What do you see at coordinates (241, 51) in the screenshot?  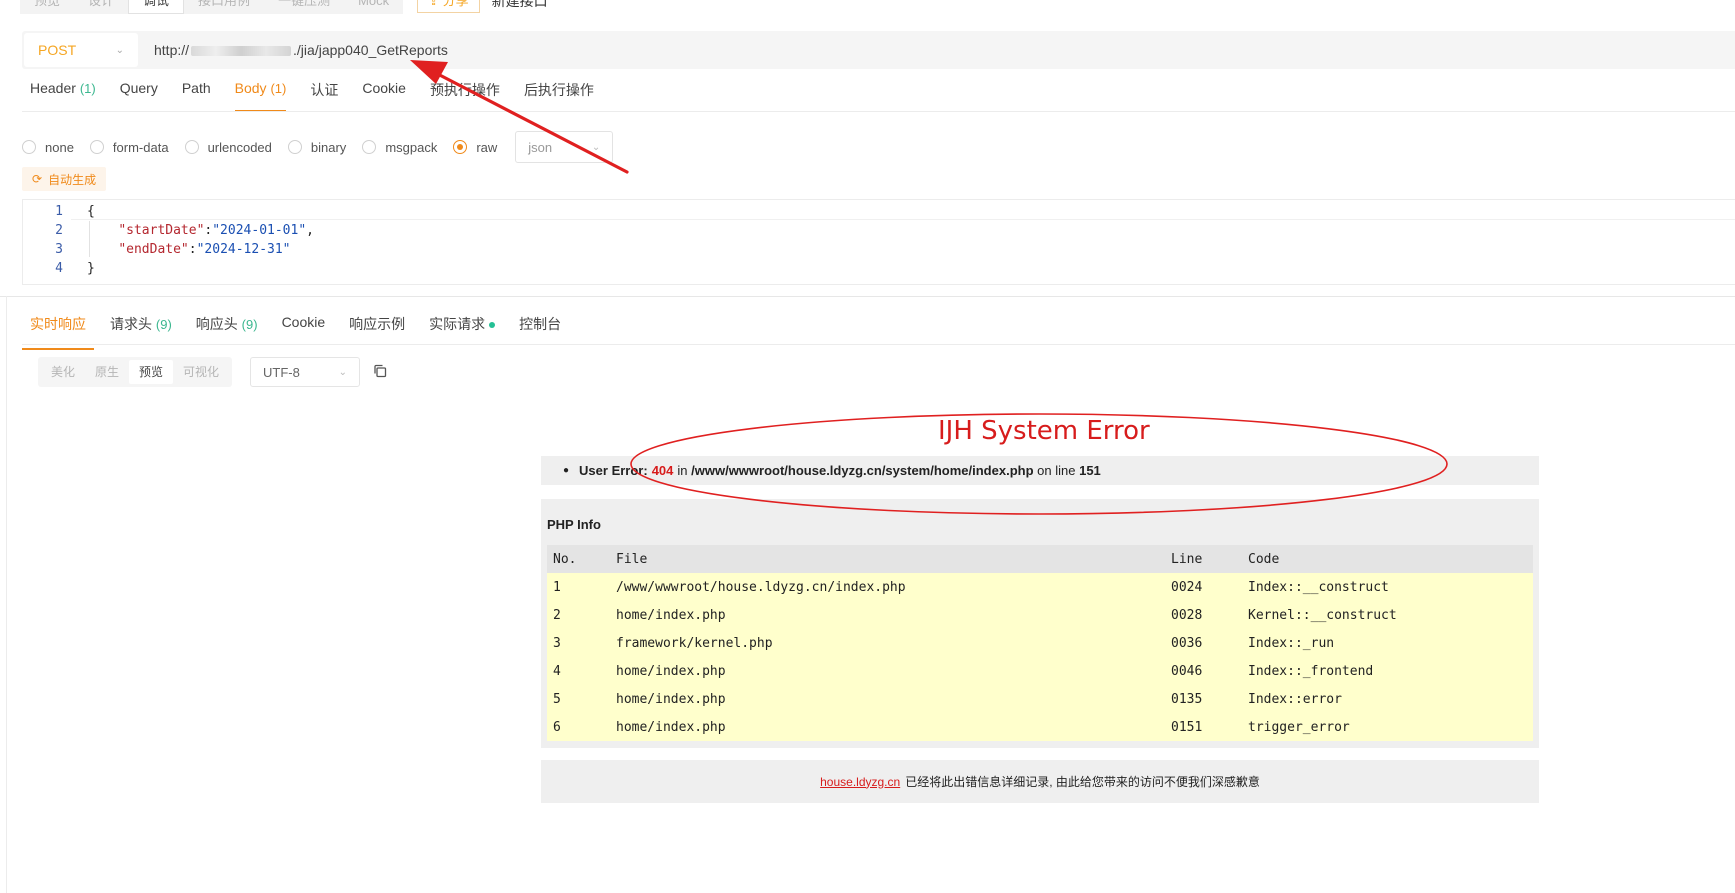 I see `redacted-host` at bounding box center [241, 51].